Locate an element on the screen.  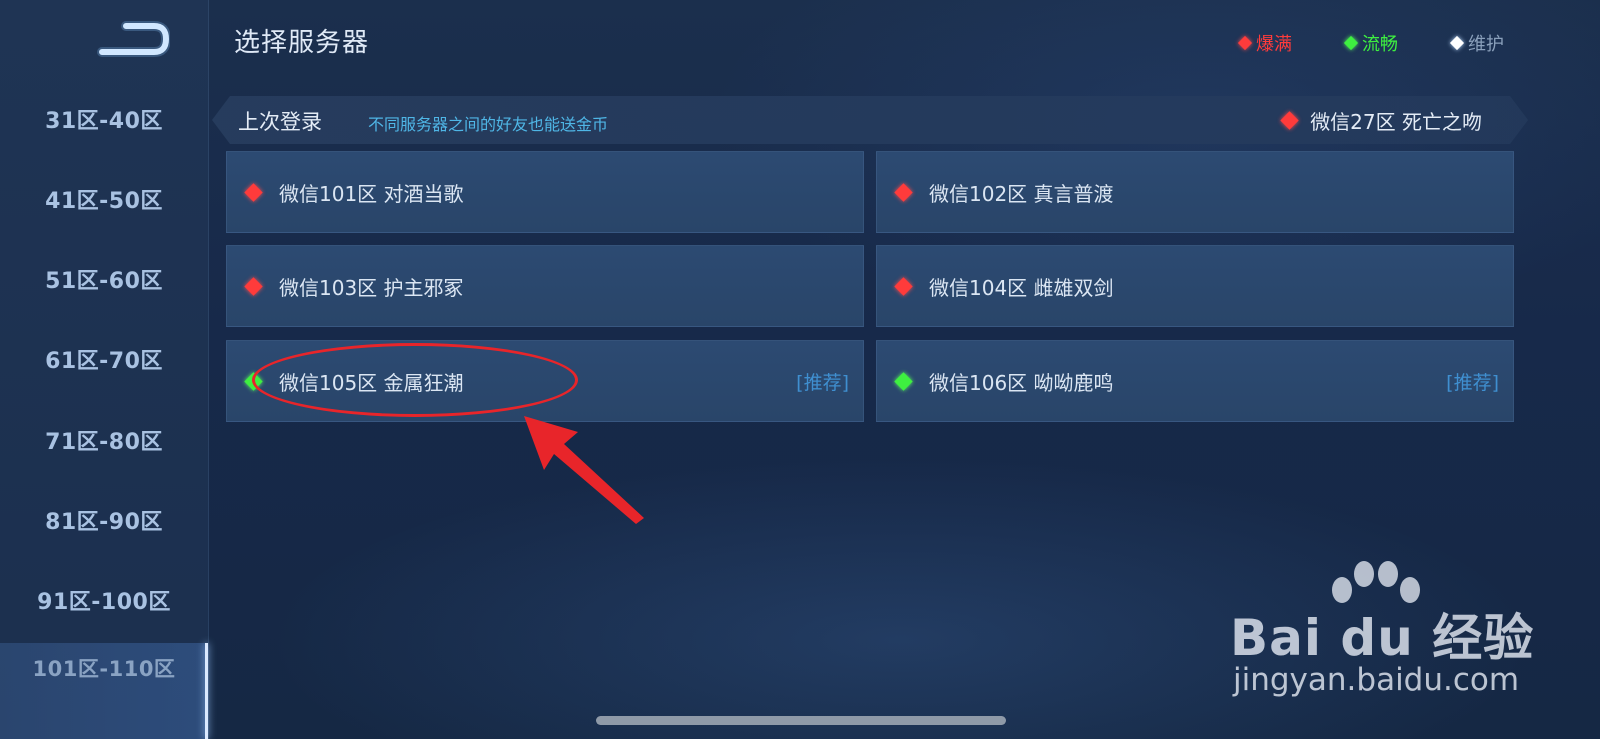
sidebar-item-71-80: 71区-80区 is located at coordinates (104, 443).